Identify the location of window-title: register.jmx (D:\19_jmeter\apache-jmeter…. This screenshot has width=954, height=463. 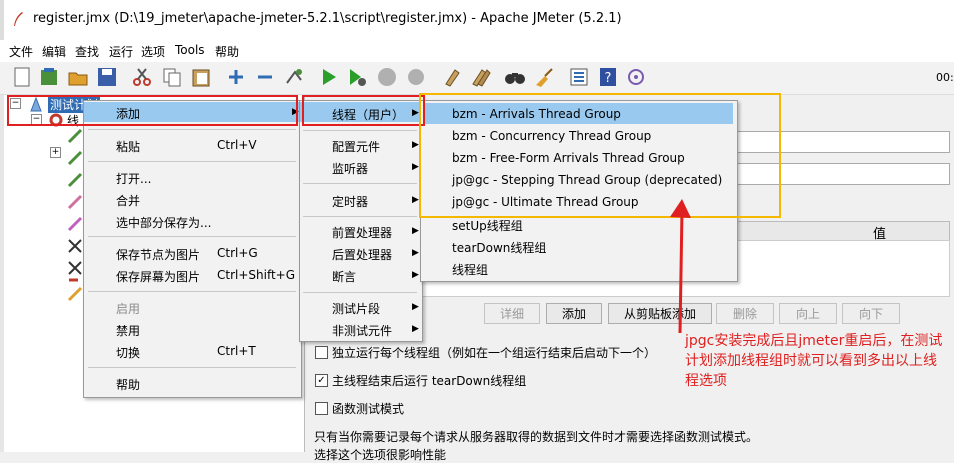
(327, 18).